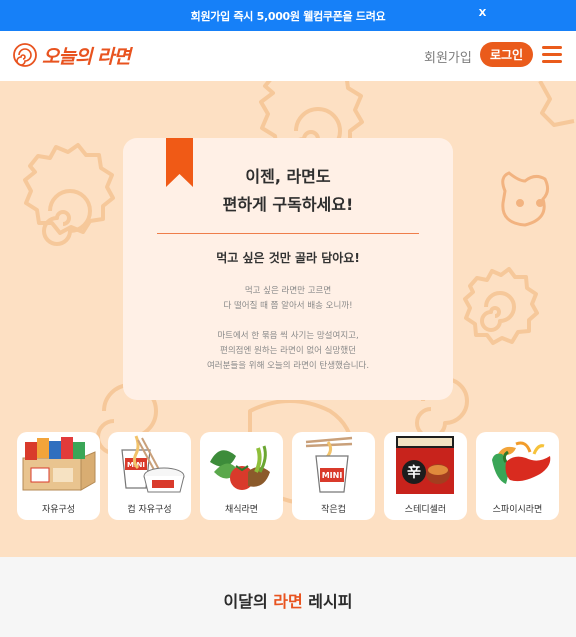 The height and width of the screenshot is (637, 576). Describe the element at coordinates (149, 510) in the screenshot. I see `category-label: 컵 자유구성` at that location.